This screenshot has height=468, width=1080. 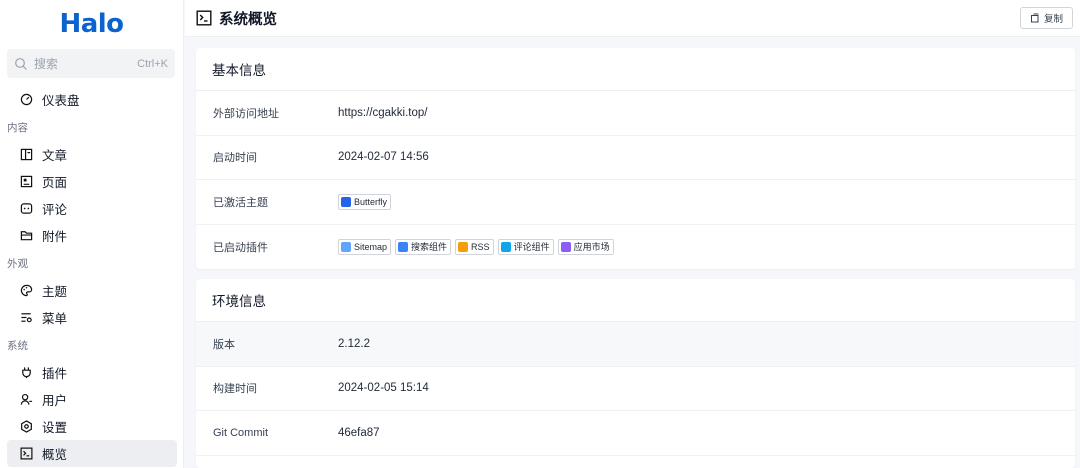 I want to click on user-icon, so click(x=26, y=400).